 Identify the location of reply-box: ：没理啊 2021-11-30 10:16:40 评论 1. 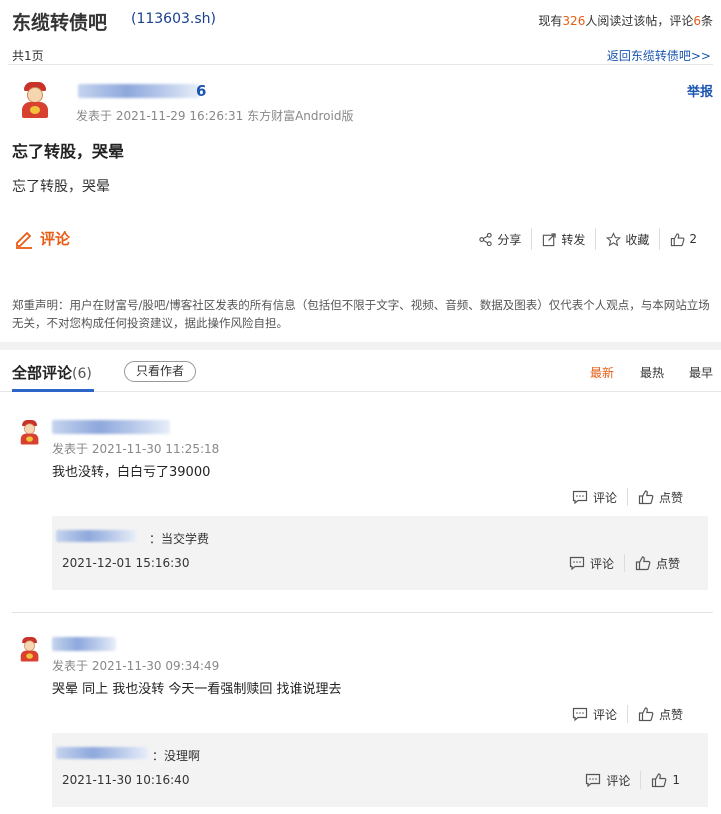
(380, 770).